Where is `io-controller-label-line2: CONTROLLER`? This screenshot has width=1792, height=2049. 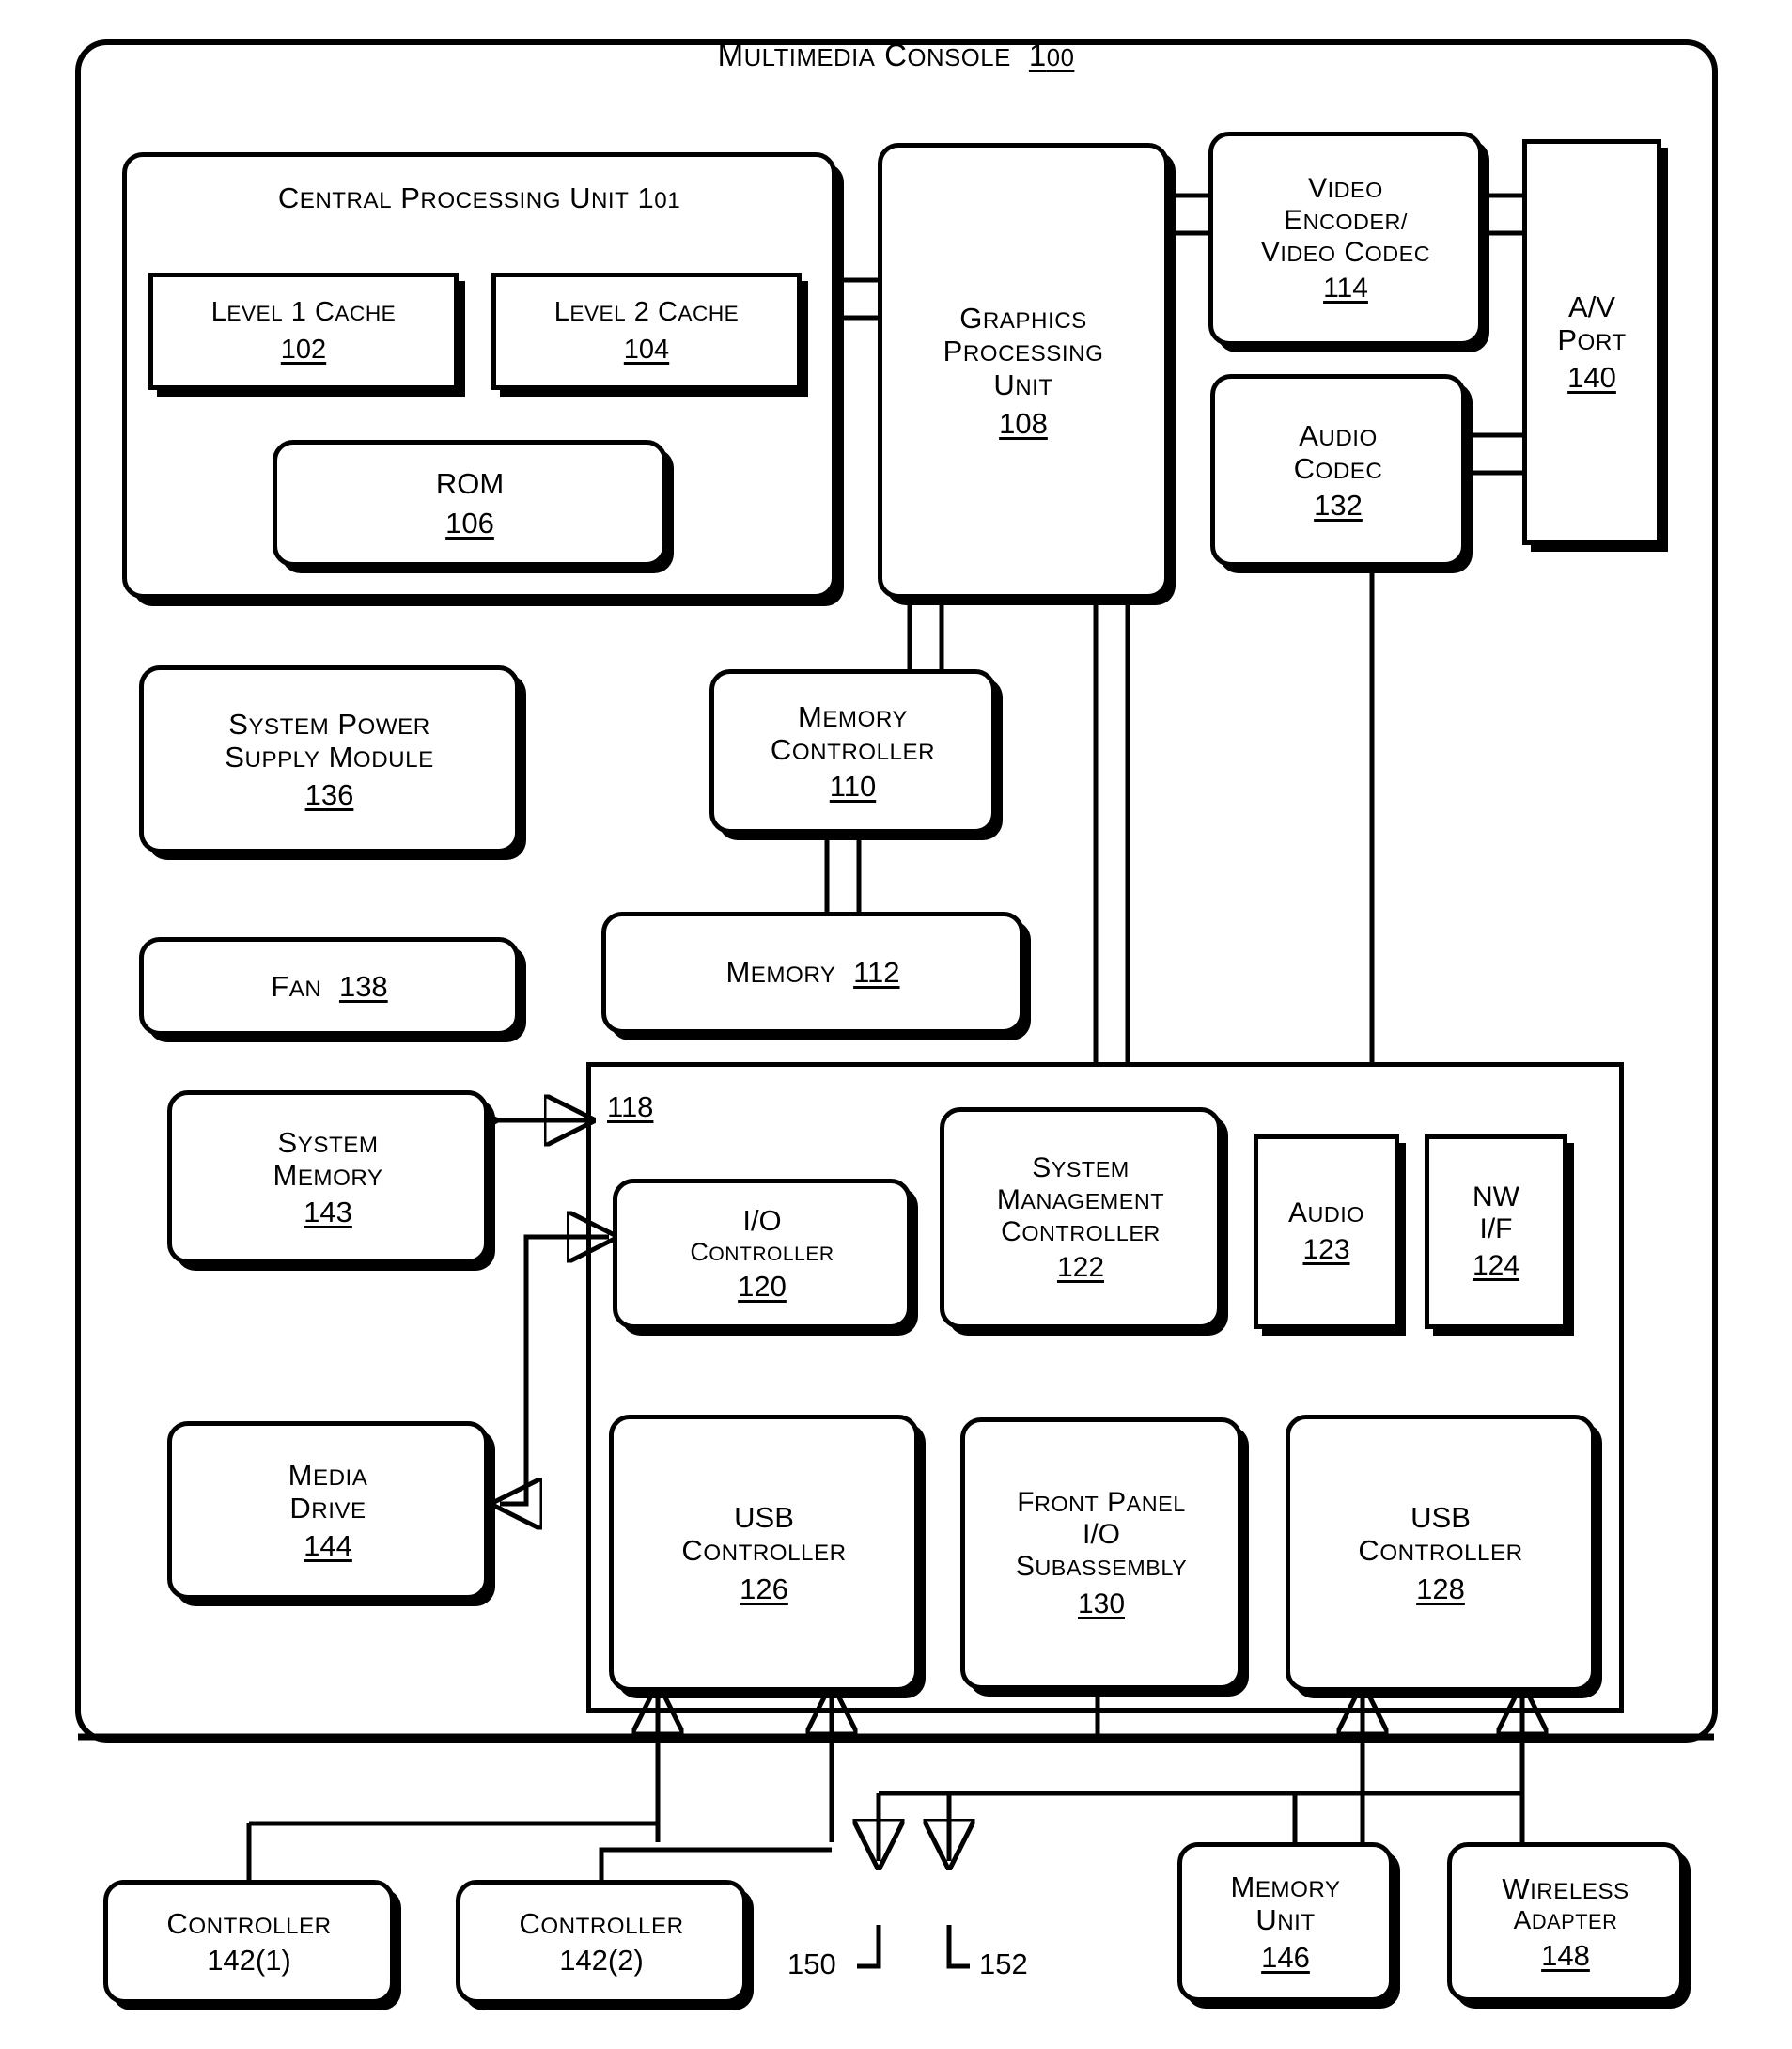
io-controller-label-line2: CONTROLLER is located at coordinates (762, 1251).